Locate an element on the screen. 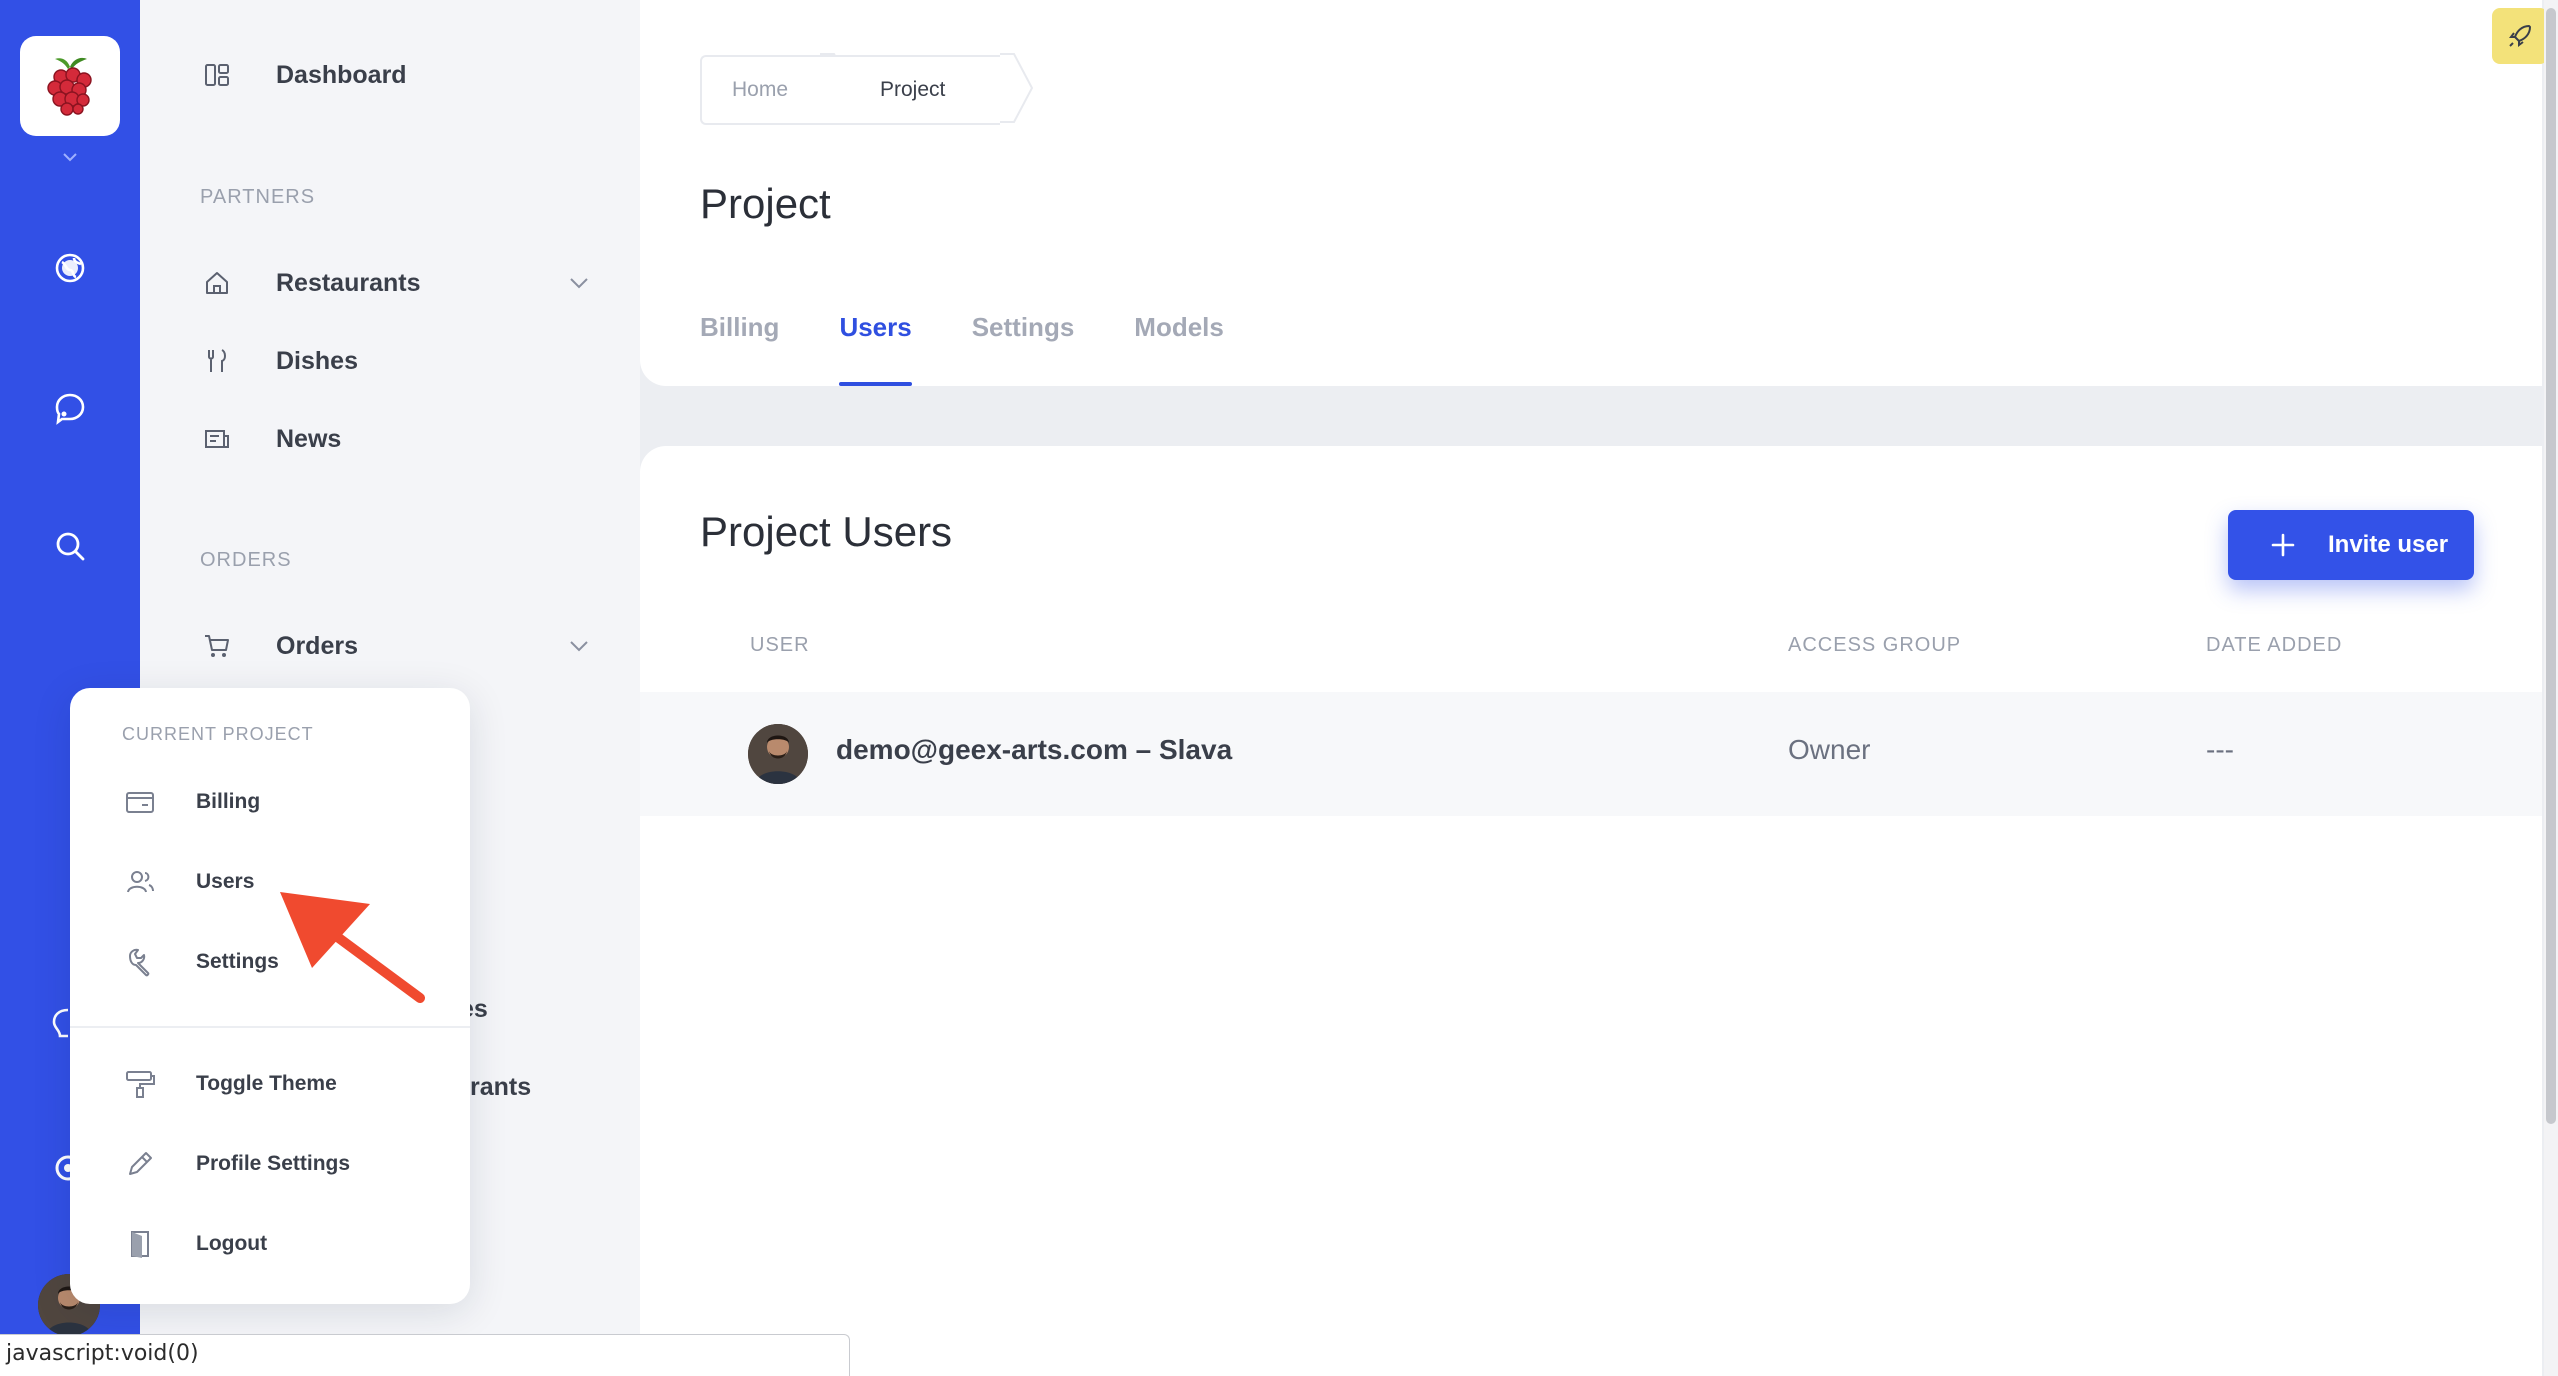 This screenshot has height=1376, width=2558. breadcrumb-separator is located at coordinates (1017, 88).